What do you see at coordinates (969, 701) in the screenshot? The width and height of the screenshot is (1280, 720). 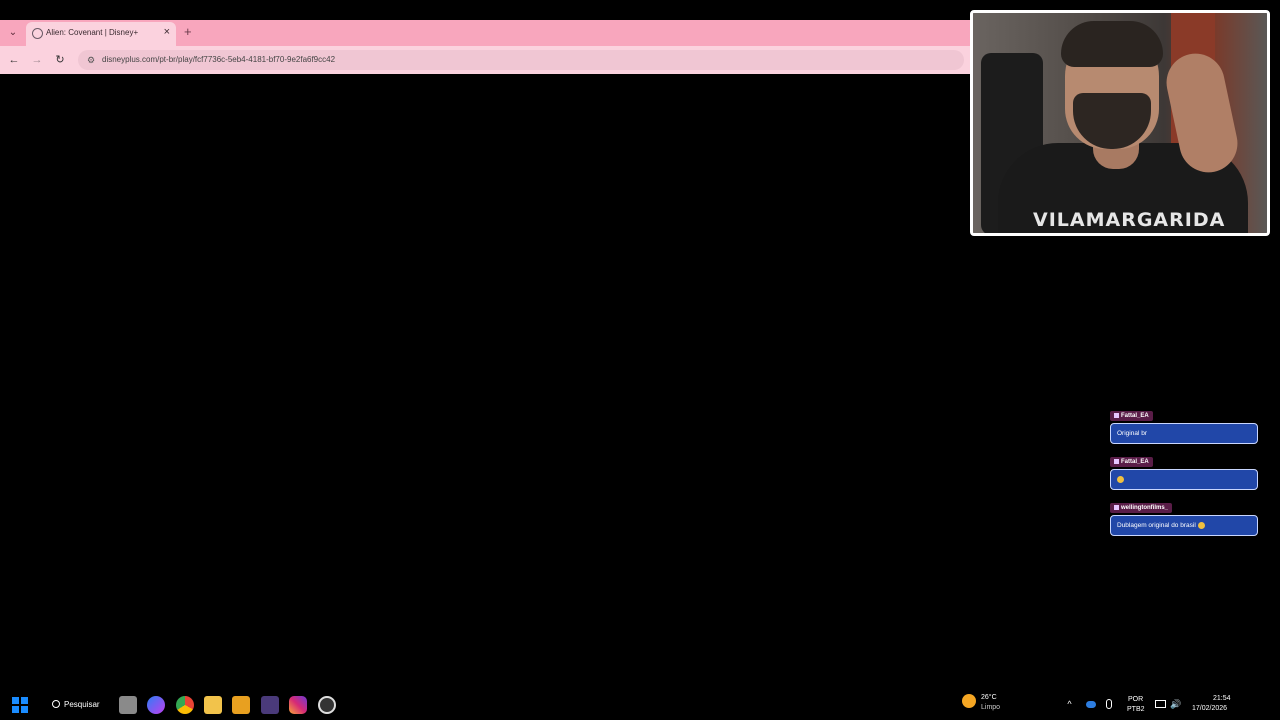 I see `weather-icon` at bounding box center [969, 701].